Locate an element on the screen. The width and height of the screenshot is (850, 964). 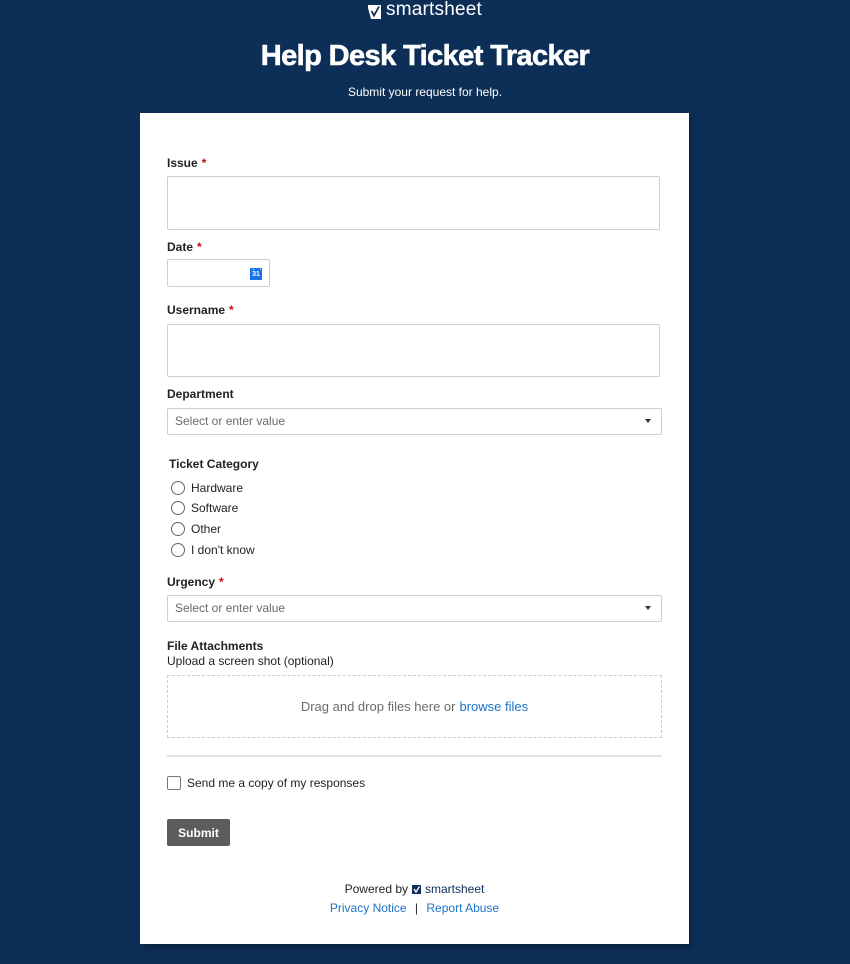
issue-input is located at coordinates (413, 203).